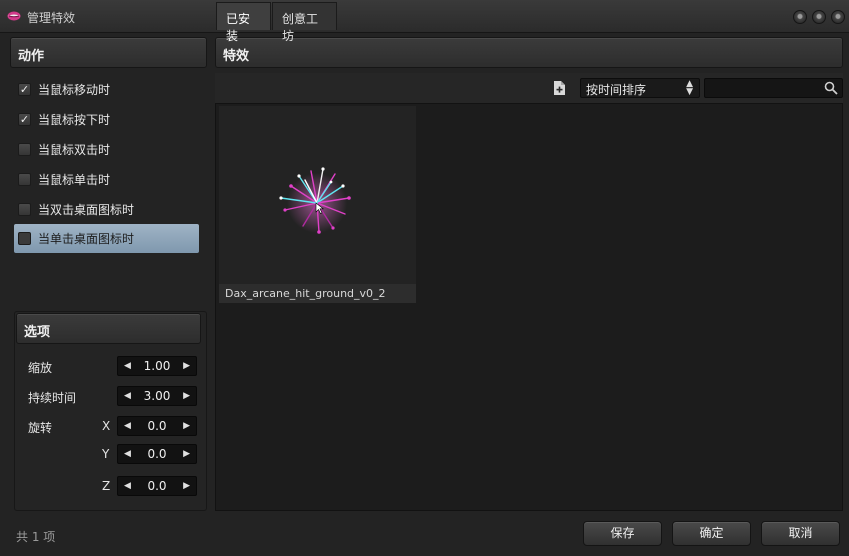 Image resolution: width=849 pixels, height=556 pixels. Describe the element at coordinates (106, 426) in the screenshot. I see `rotation-x-label: X` at that location.